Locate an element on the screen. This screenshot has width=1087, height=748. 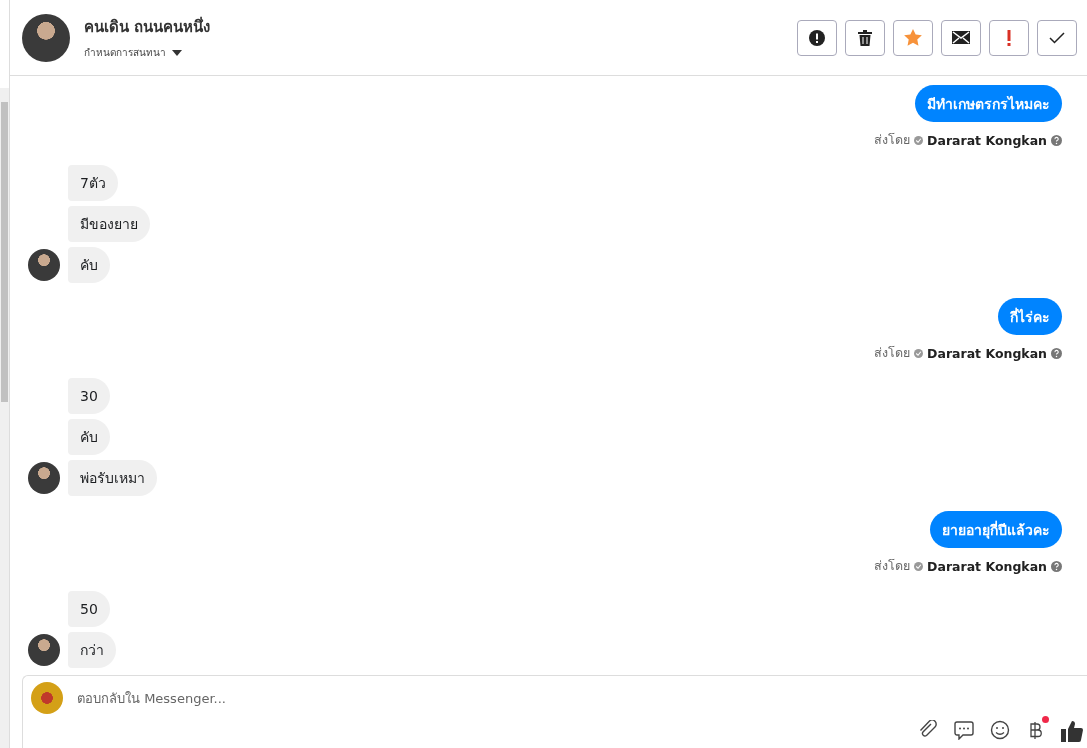
alert-icon is located at coordinates (817, 37).